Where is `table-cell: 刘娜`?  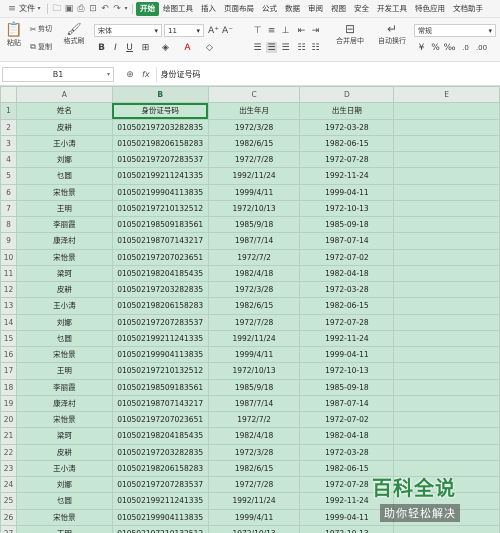 table-cell: 刘娜 is located at coordinates (64, 484).